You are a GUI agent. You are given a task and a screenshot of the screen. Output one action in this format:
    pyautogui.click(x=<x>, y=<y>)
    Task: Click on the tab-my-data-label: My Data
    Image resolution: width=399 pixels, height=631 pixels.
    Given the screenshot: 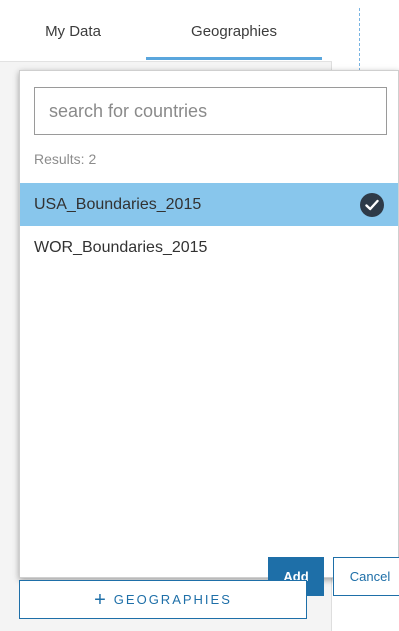 What is the action you would take?
    pyautogui.click(x=73, y=31)
    